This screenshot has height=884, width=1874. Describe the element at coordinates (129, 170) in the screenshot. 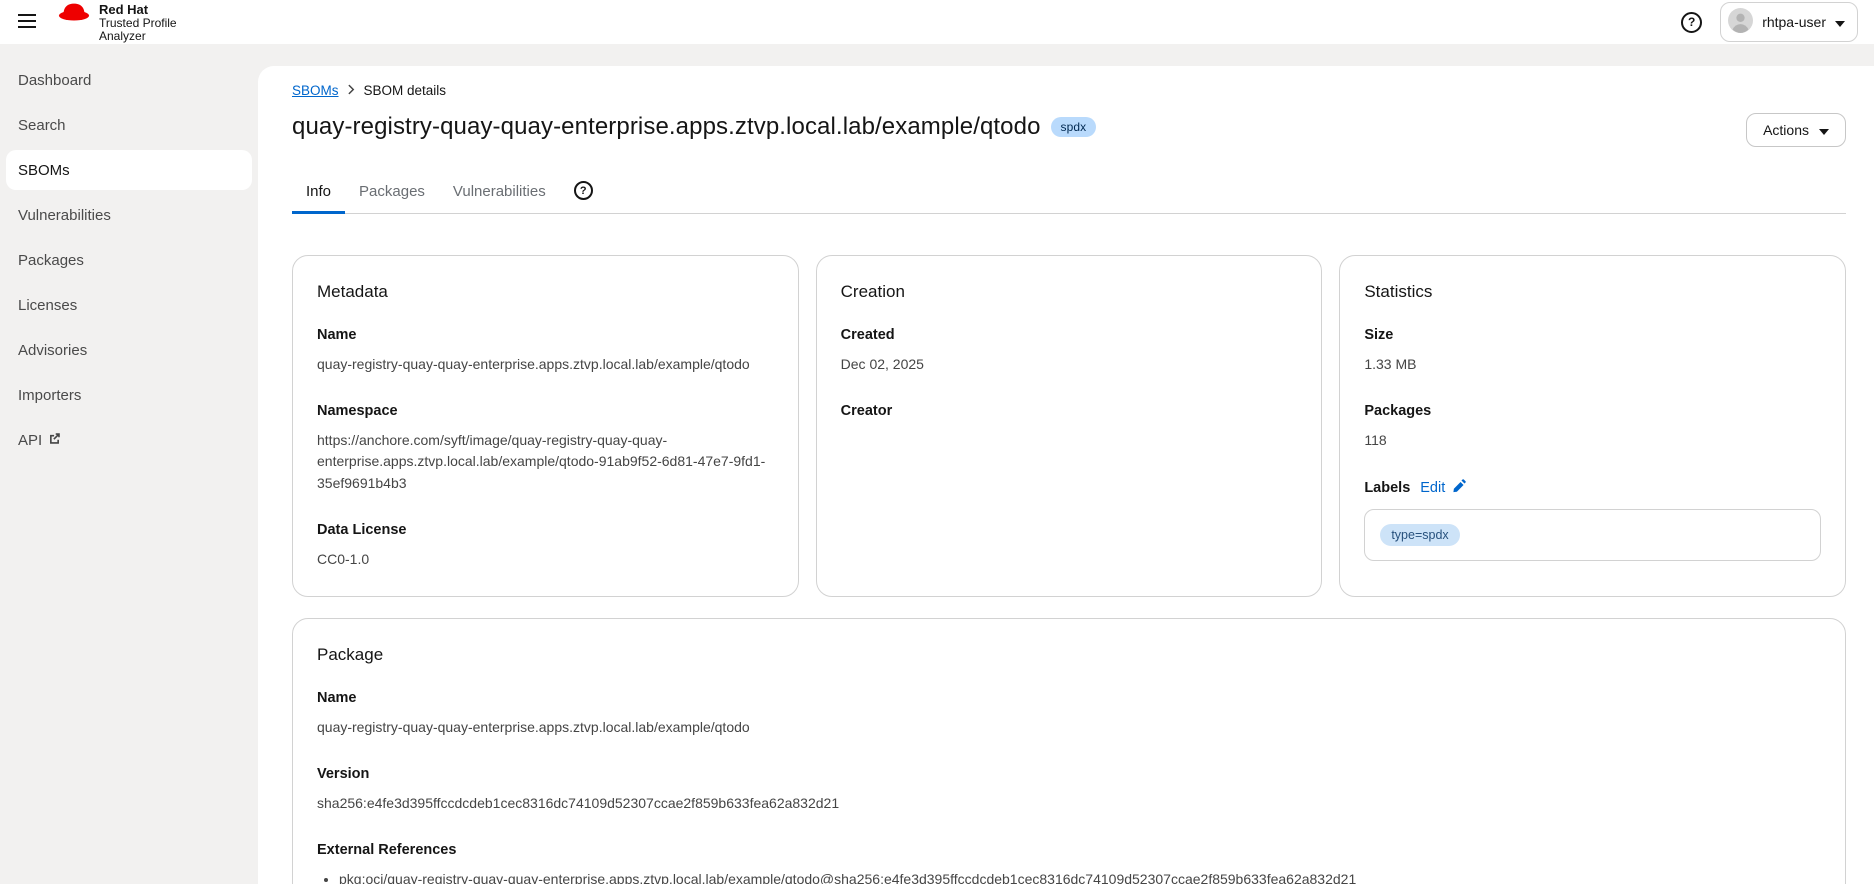

I see `sidebar-item-sboms: SBOMs` at that location.